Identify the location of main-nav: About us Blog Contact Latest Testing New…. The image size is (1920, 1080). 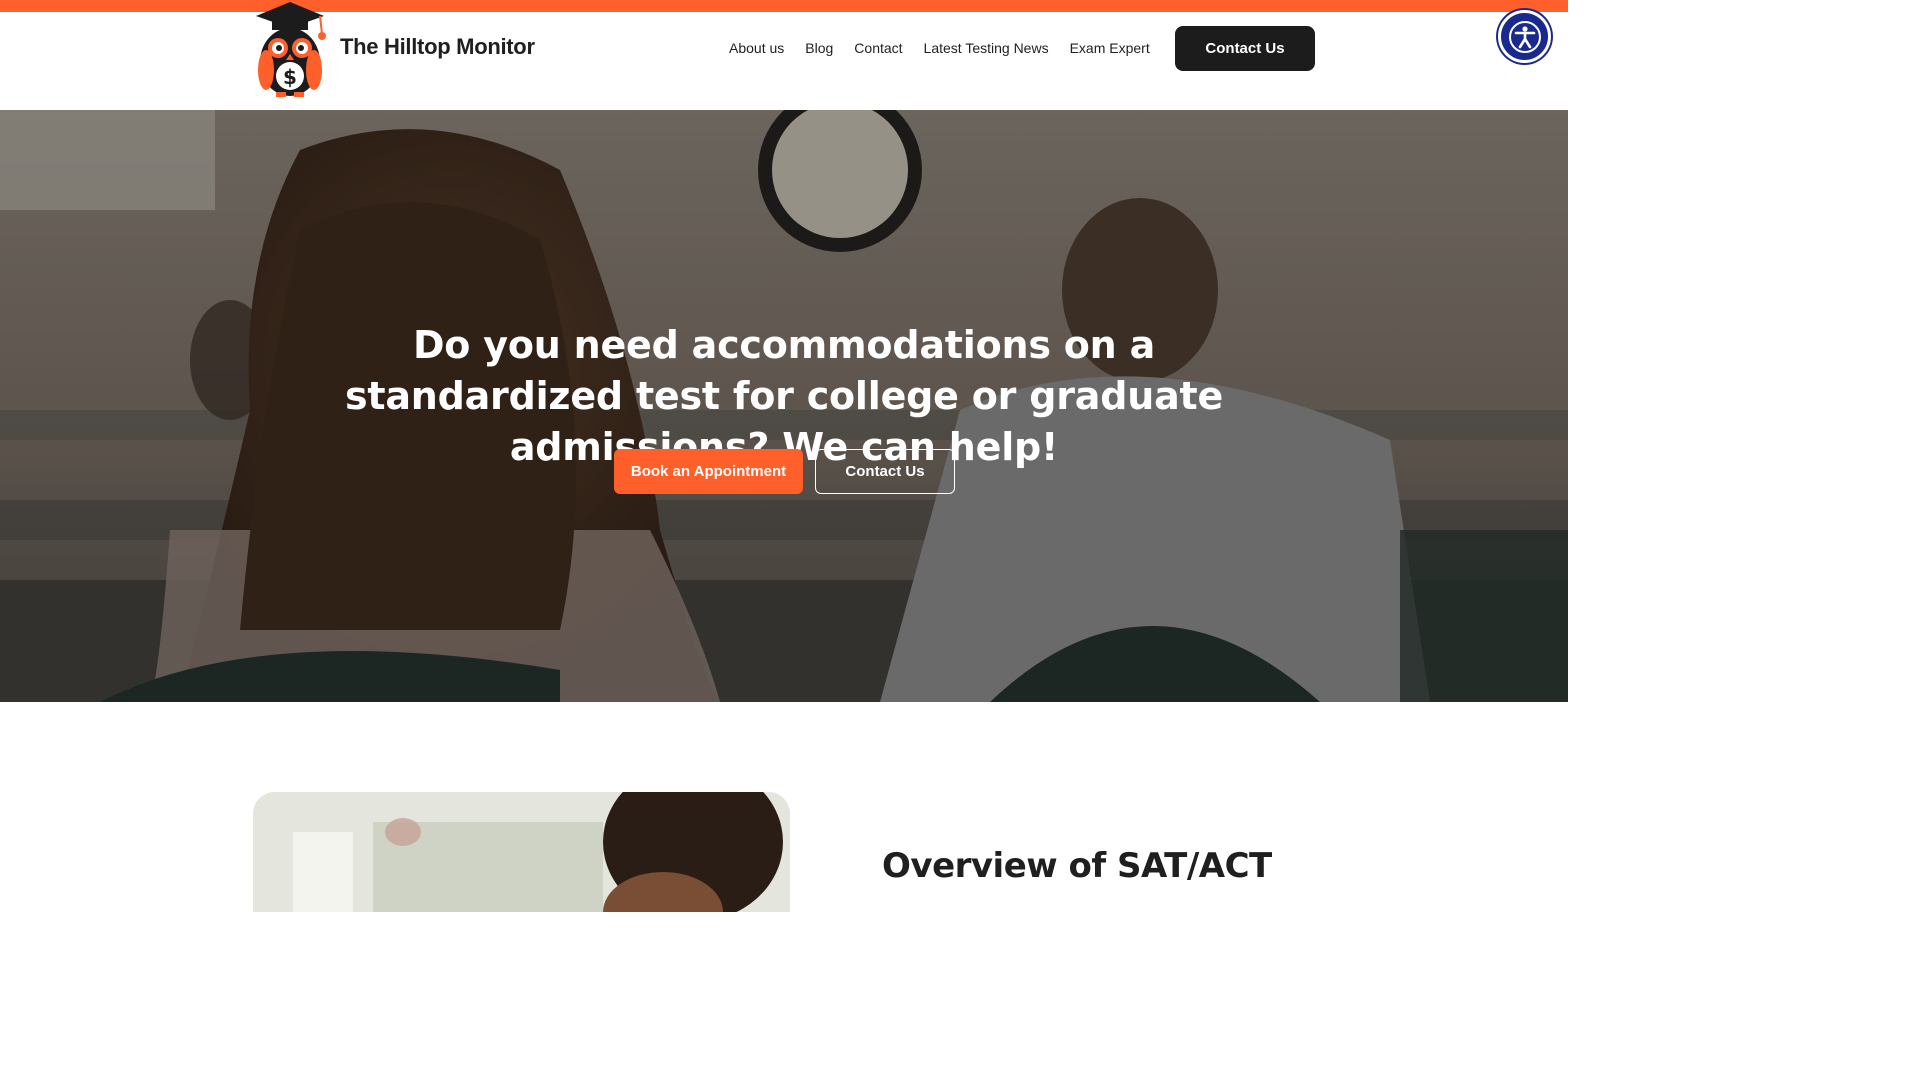
(939, 48).